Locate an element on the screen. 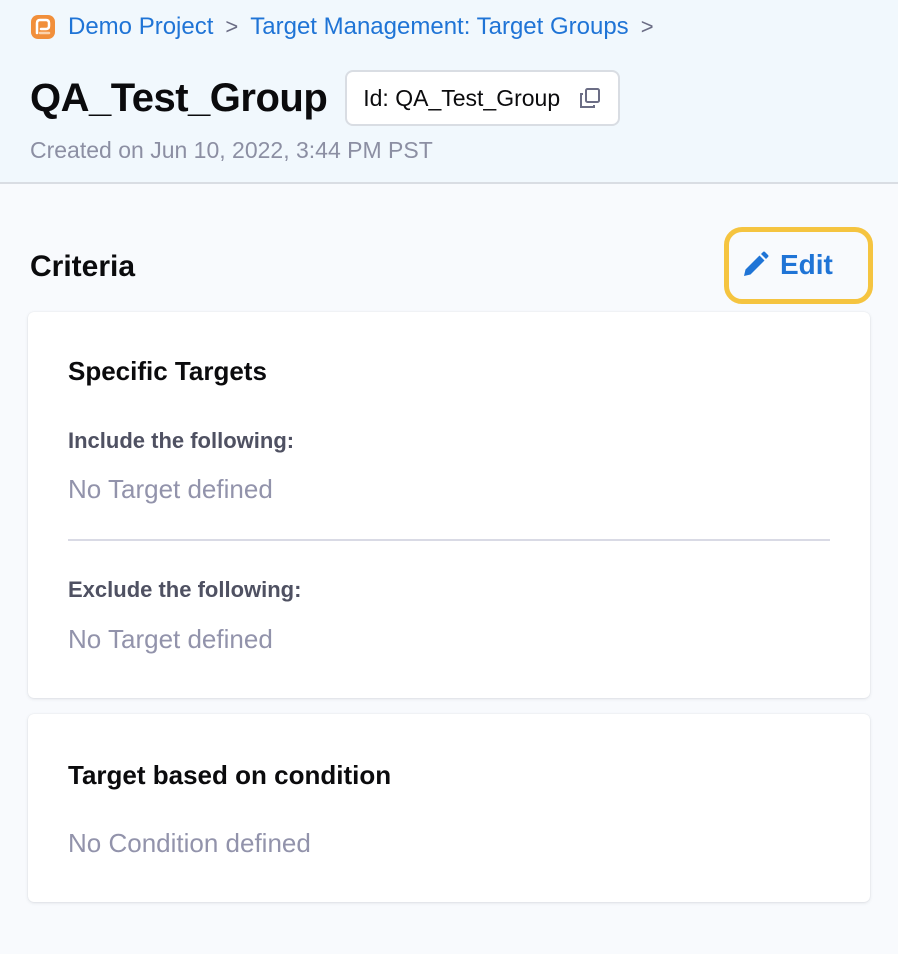  pencil-icon is located at coordinates (756, 263).